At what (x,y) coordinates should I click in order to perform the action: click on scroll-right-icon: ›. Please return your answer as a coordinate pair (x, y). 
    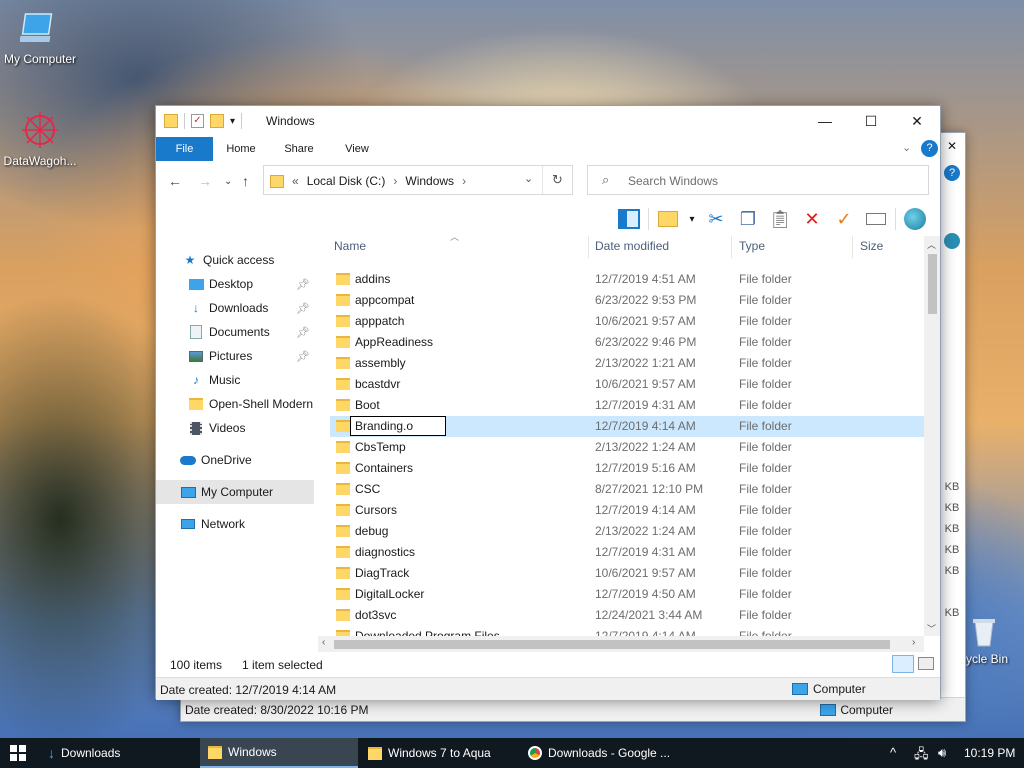
    Looking at the image, I should click on (913, 642).